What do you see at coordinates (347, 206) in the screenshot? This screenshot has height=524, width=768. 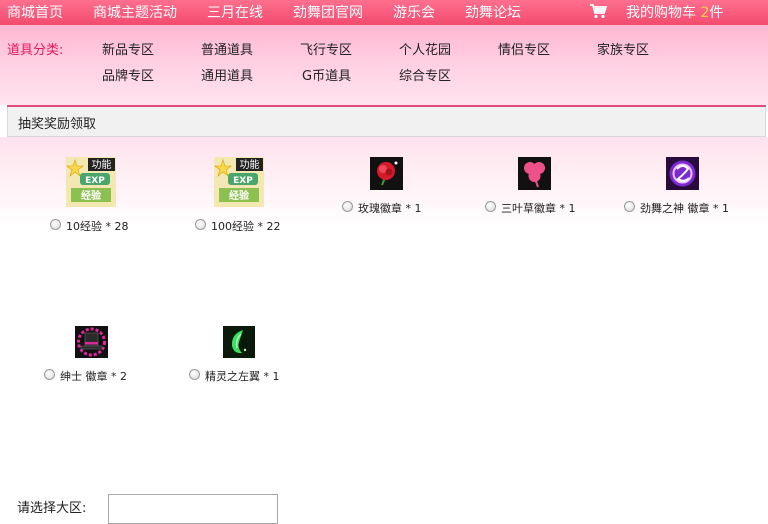 I see `prize-radio-rose-badge` at bounding box center [347, 206].